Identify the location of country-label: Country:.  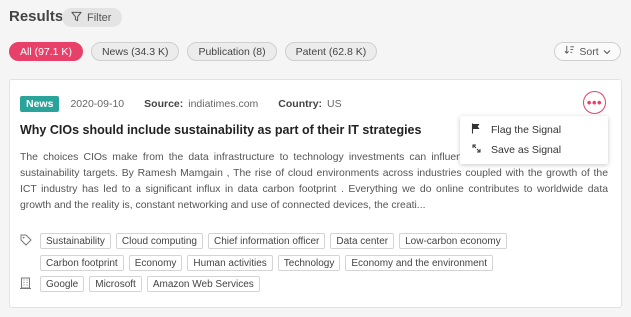
(300, 104).